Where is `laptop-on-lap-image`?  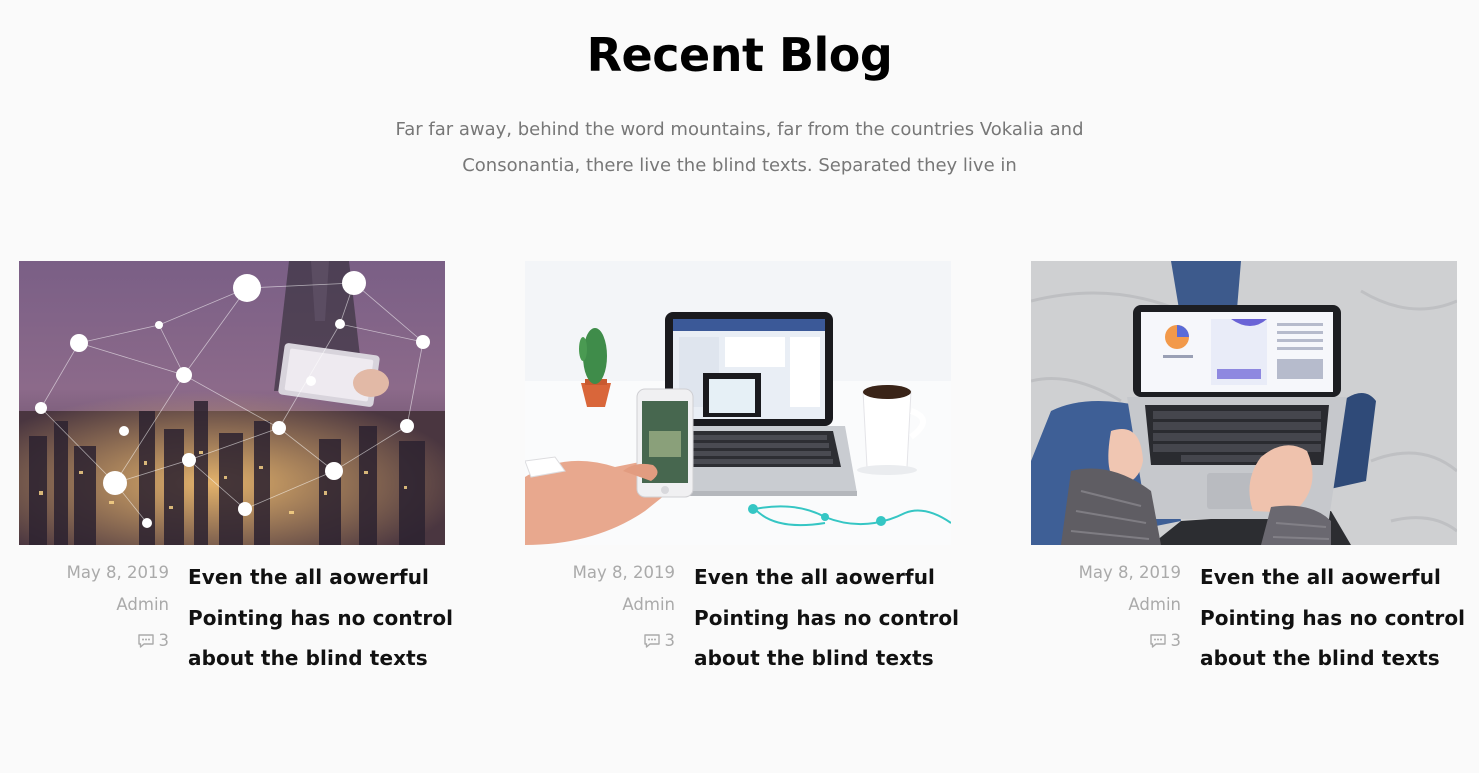 laptop-on-lap-image is located at coordinates (1244, 403).